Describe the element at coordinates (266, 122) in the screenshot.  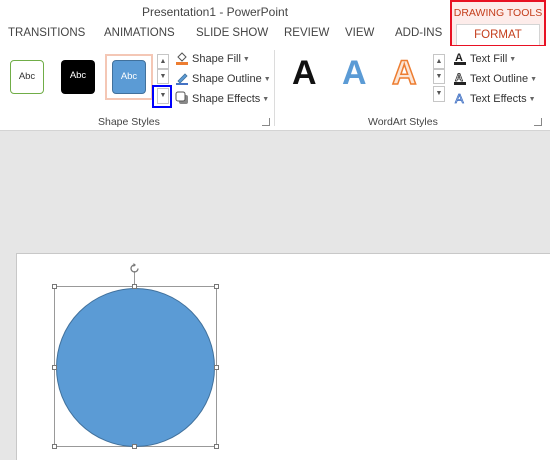
I see `shape-styles-launcher` at that location.